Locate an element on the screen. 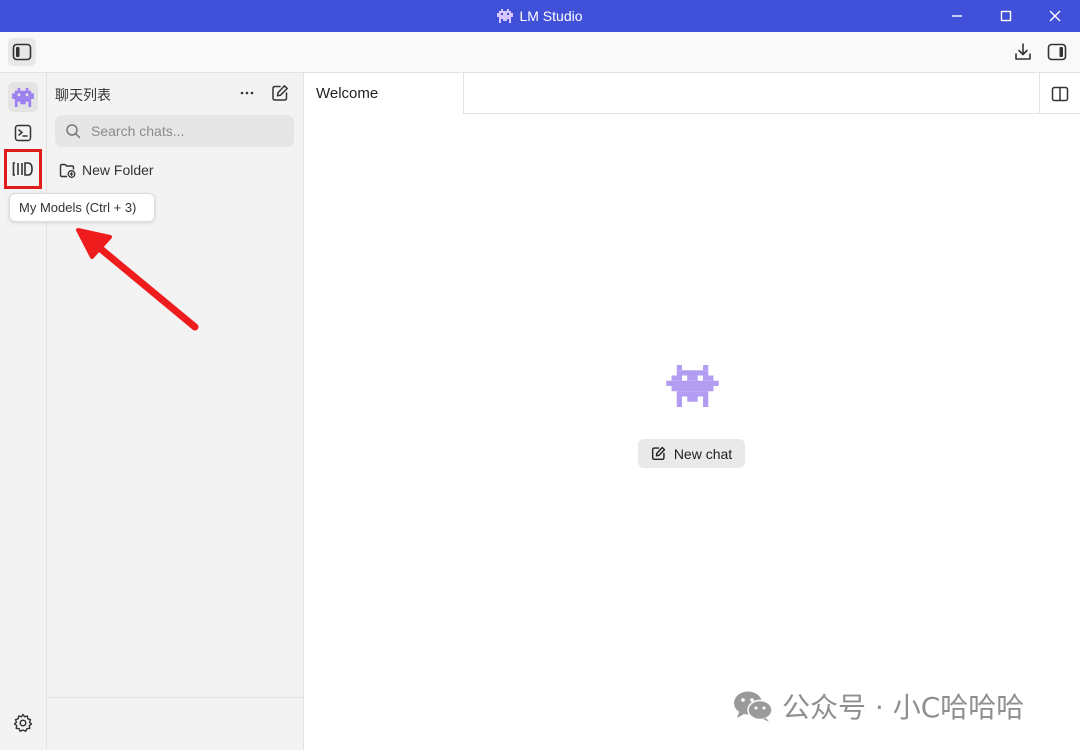 This screenshot has height=750, width=1080. window-title-group: LM Studio is located at coordinates (540, 16).